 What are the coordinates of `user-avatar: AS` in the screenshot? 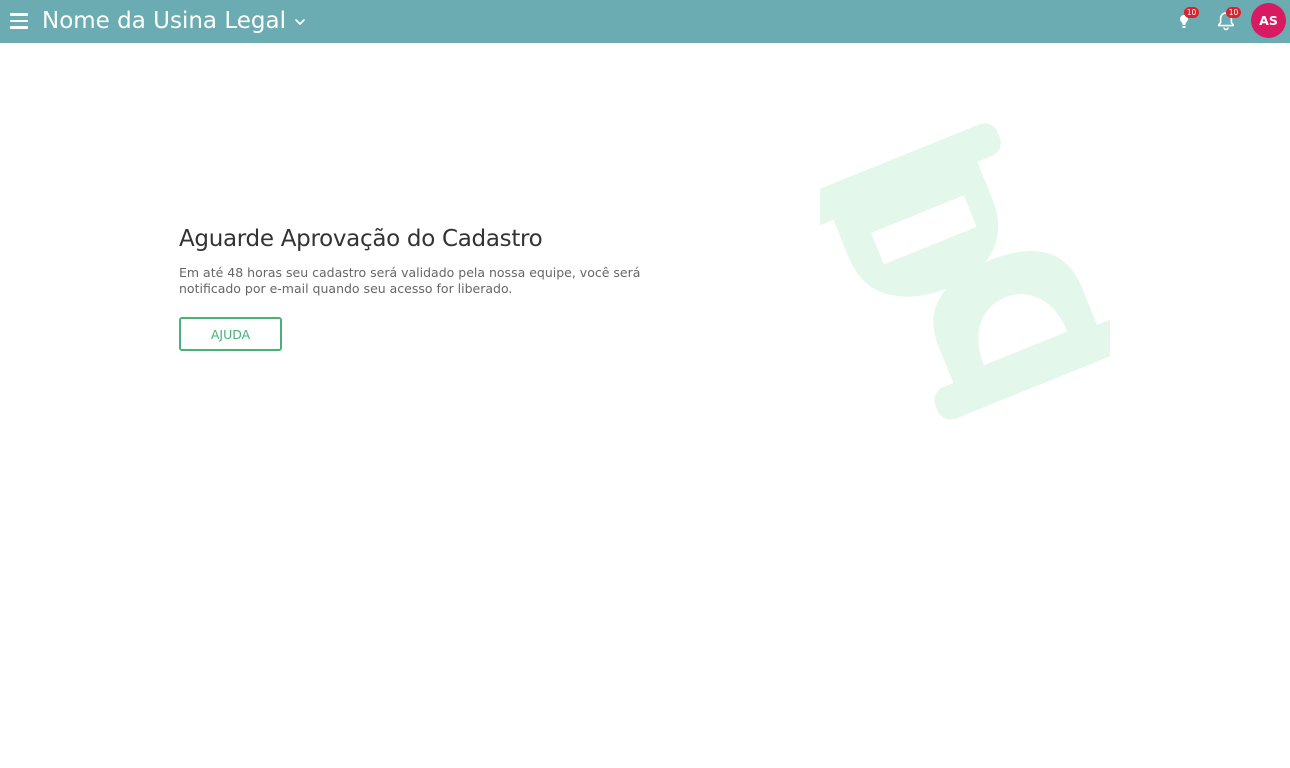 It's located at (1268, 20).